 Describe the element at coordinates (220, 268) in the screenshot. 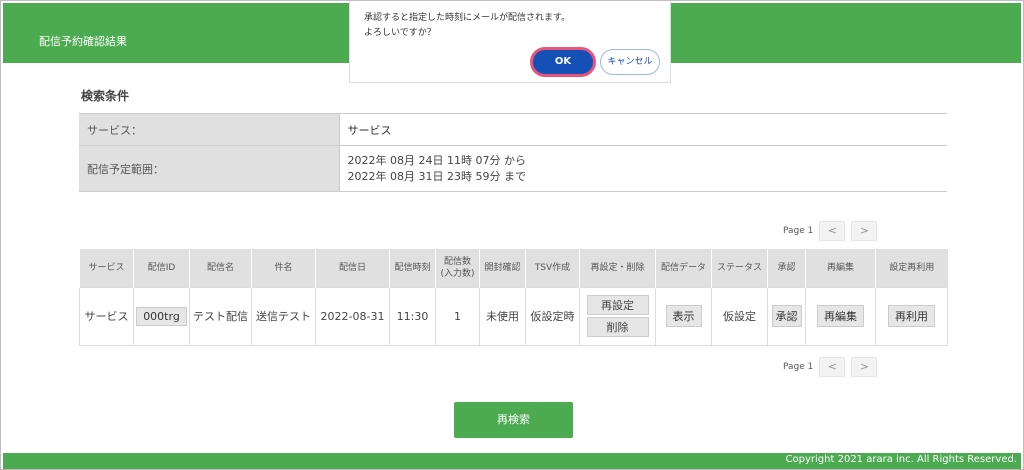

I see `col-header: 配信名` at that location.